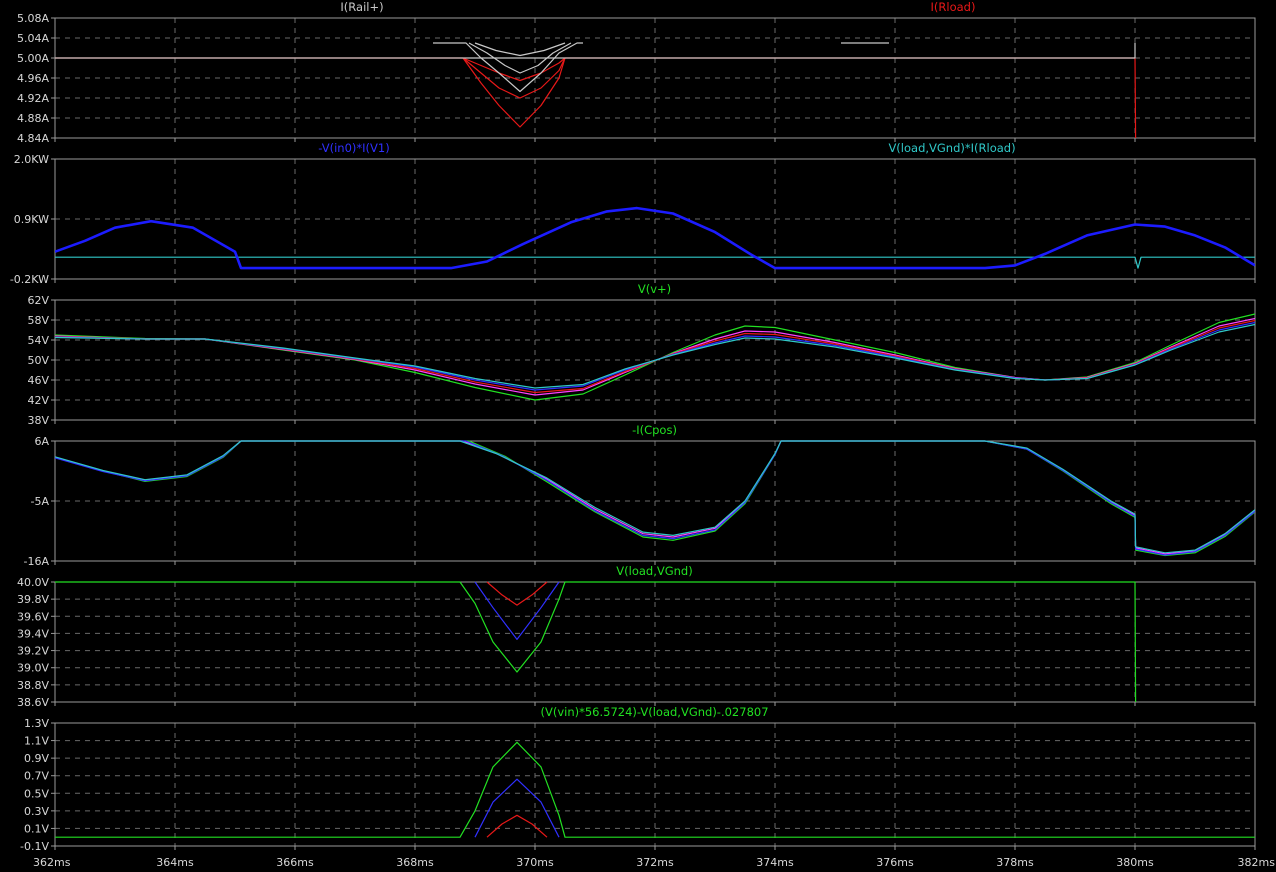 Image resolution: width=1276 pixels, height=872 pixels. Describe the element at coordinates (38, 380) in the screenshot. I see `y-tick-label: 46V` at that location.